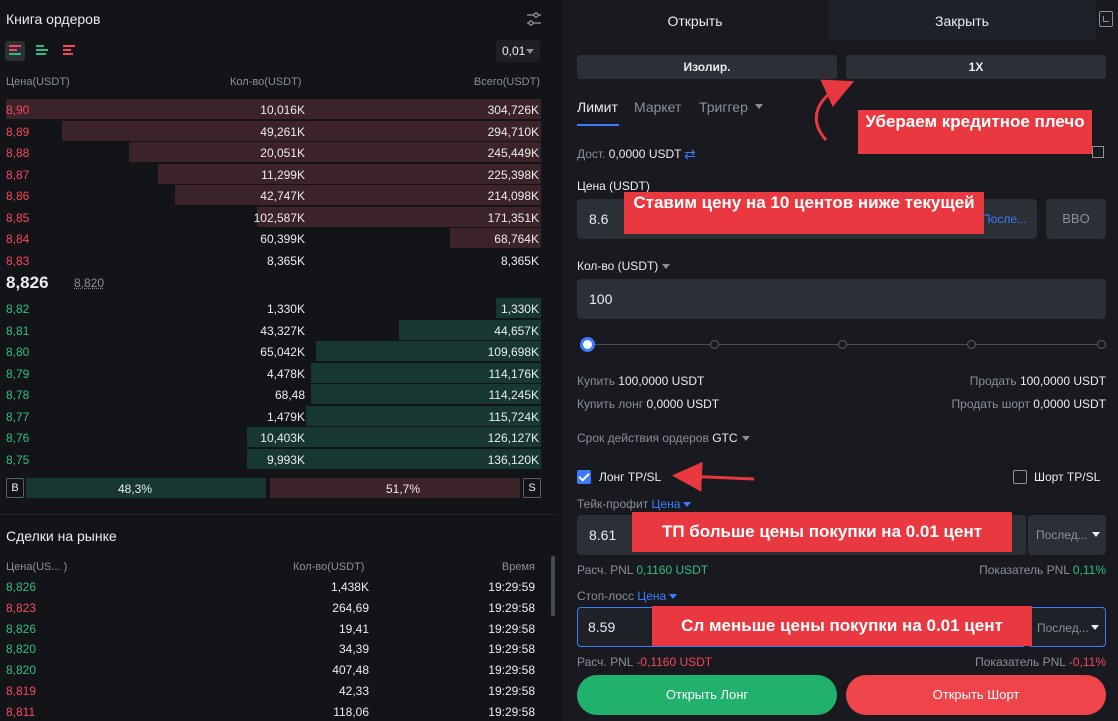 Image resolution: width=1118 pixels, height=721 pixels. Describe the element at coordinates (695, 20) in the screenshot. I see `tab-open: Открыть` at that location.